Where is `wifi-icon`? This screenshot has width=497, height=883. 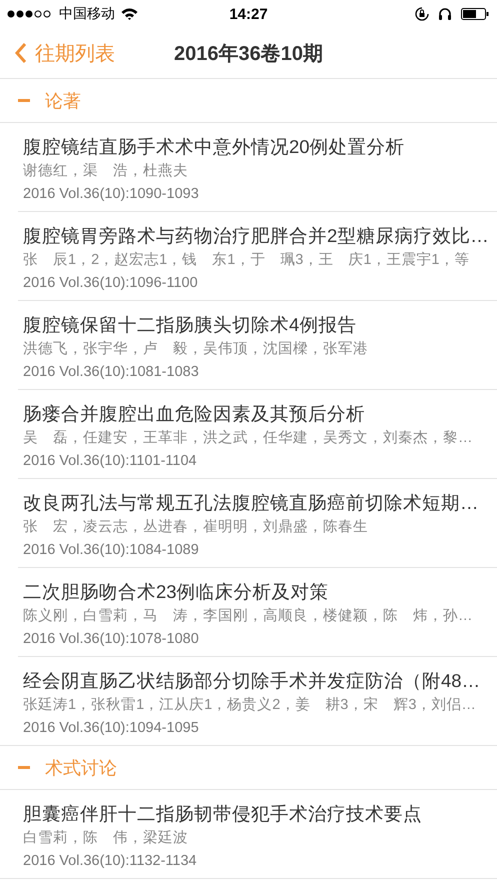 wifi-icon is located at coordinates (129, 14).